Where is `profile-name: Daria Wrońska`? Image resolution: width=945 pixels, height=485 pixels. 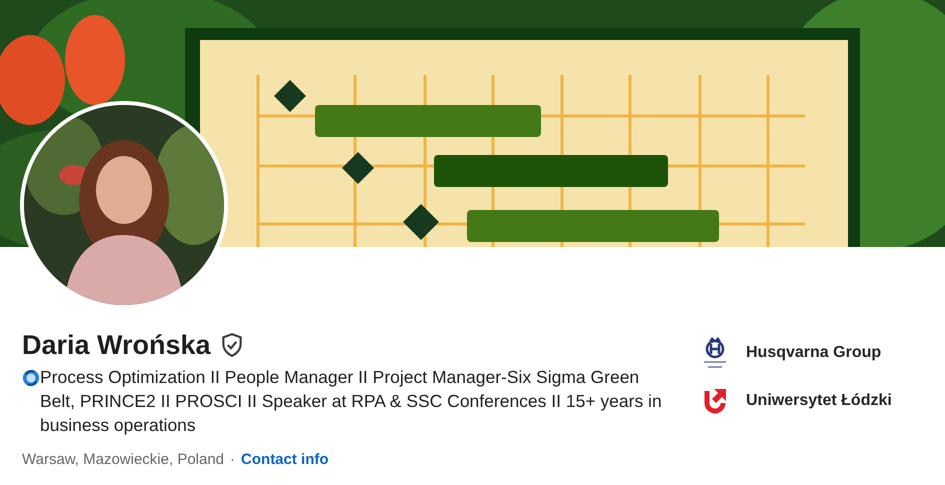
profile-name: Daria Wrońska is located at coordinates (116, 345).